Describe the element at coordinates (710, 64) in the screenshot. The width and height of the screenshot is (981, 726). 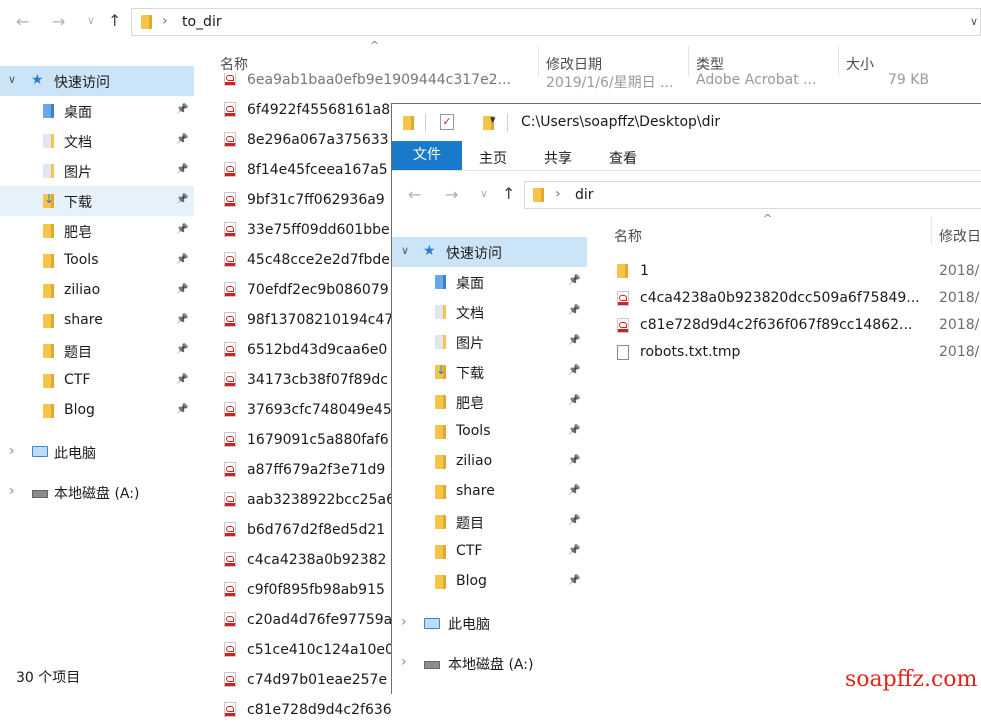
I see `back-col-type: 类型` at that location.